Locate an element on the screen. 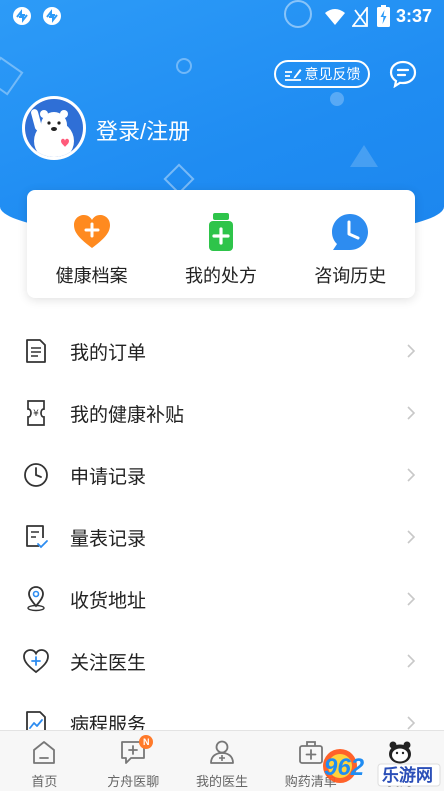 The width and height of the screenshot is (444, 791). wifi-icon is located at coordinates (335, 17).